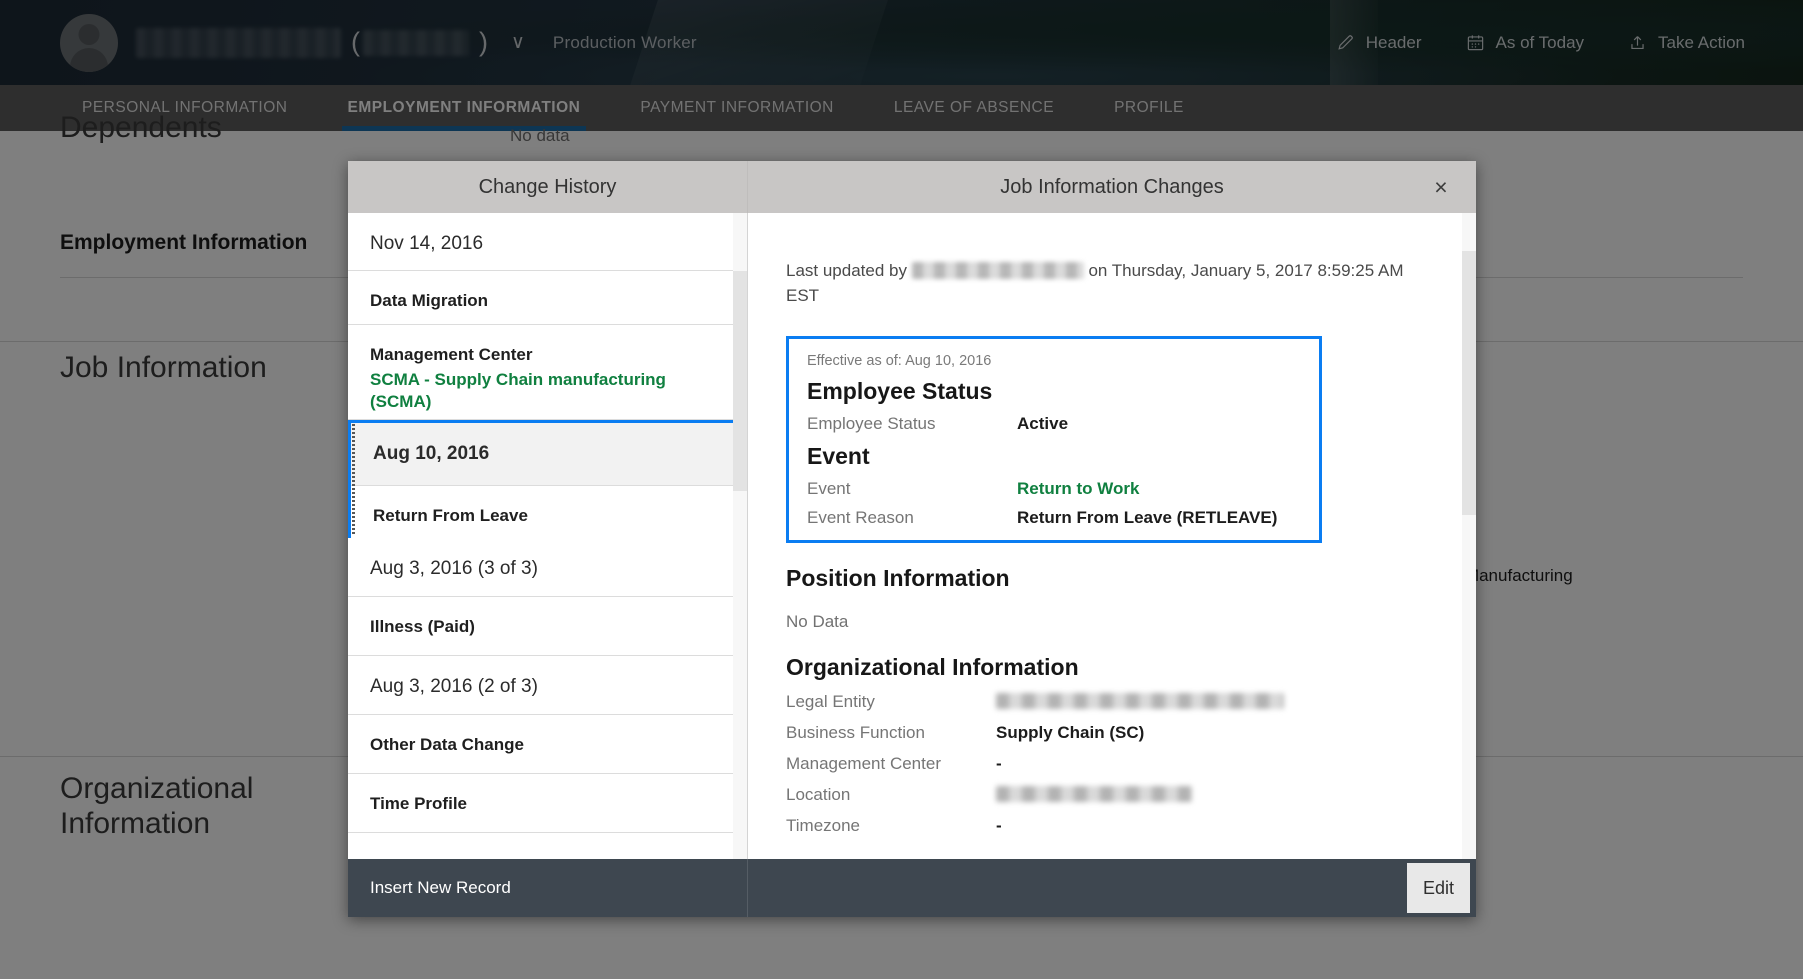 The height and width of the screenshot is (979, 1803). What do you see at coordinates (900, 391) in the screenshot?
I see `group-title-employee-status: Employee Status` at bounding box center [900, 391].